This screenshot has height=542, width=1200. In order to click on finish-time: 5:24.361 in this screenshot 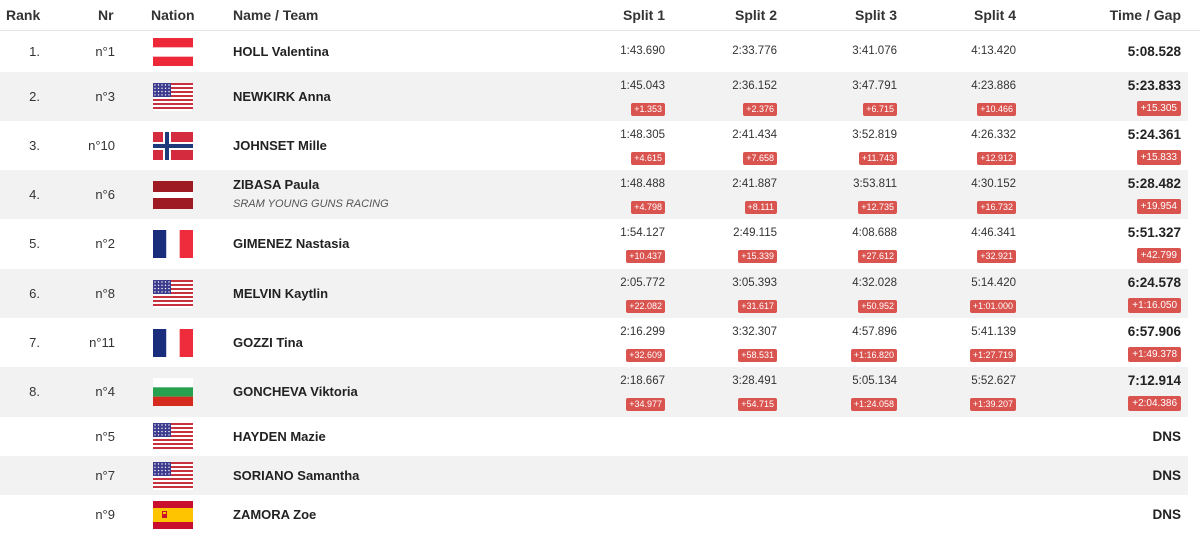, I will do `click(1154, 134)`.